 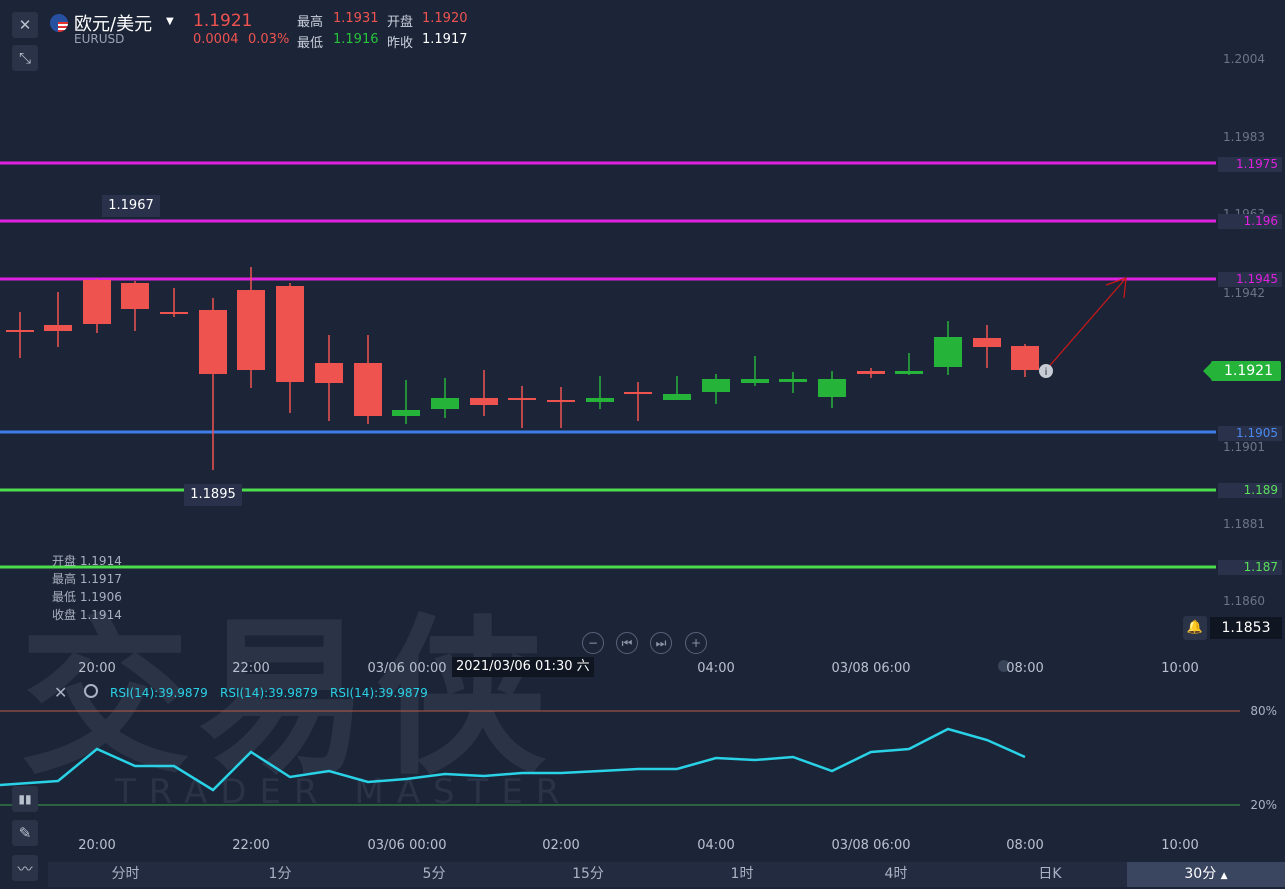 I want to click on tab-15m: 15分, so click(x=588, y=874).